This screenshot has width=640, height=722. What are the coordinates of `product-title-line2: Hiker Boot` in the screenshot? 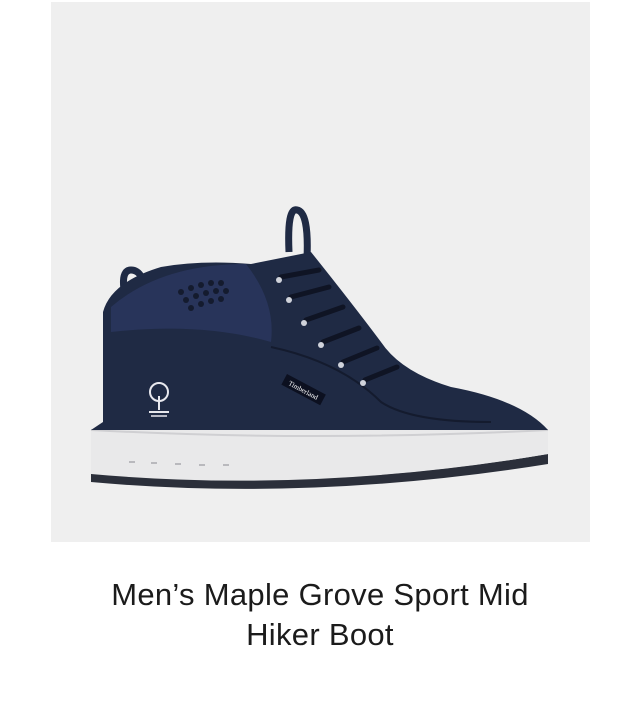 It's located at (320, 634).